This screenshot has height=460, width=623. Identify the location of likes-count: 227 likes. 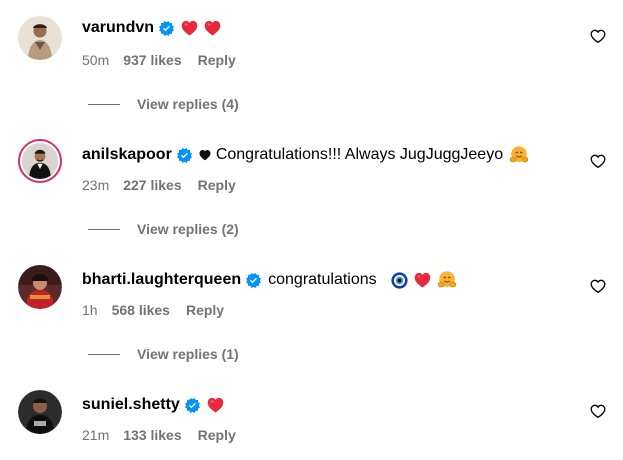
(152, 185).